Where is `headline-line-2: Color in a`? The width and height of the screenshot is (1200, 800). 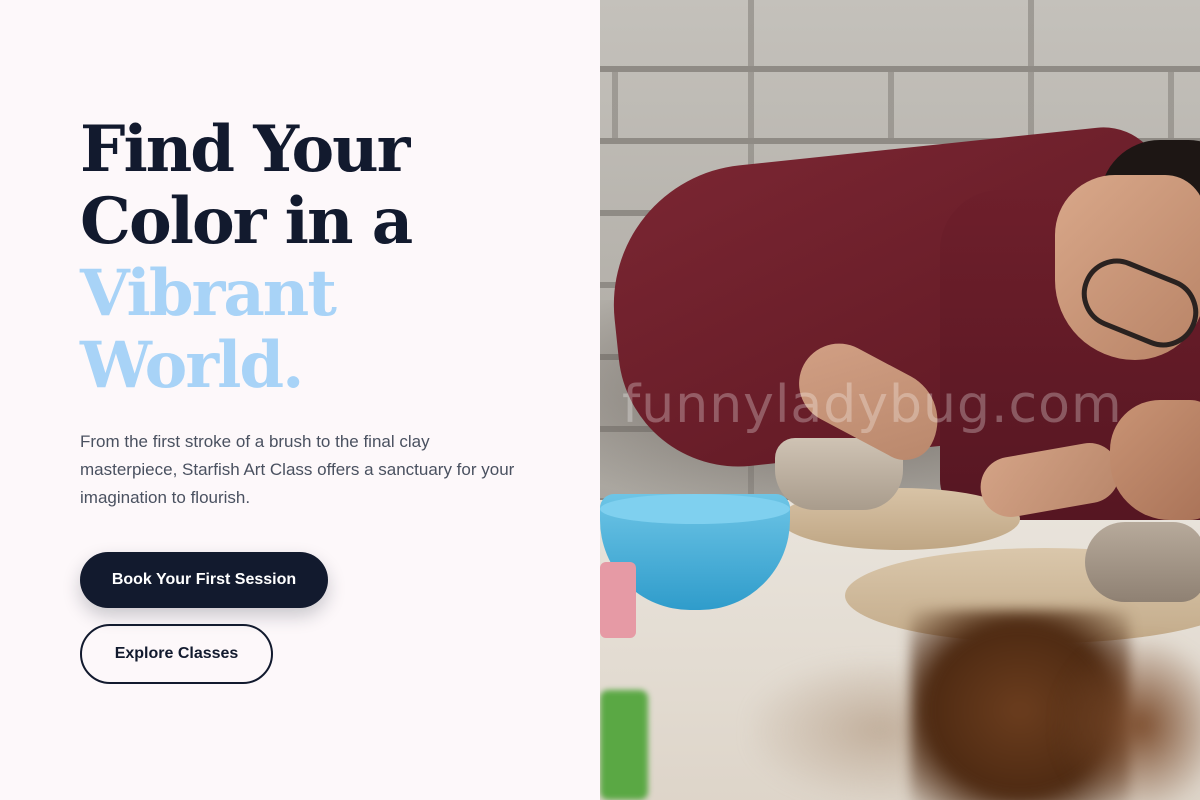 headline-line-2: Color in a is located at coordinates (246, 221).